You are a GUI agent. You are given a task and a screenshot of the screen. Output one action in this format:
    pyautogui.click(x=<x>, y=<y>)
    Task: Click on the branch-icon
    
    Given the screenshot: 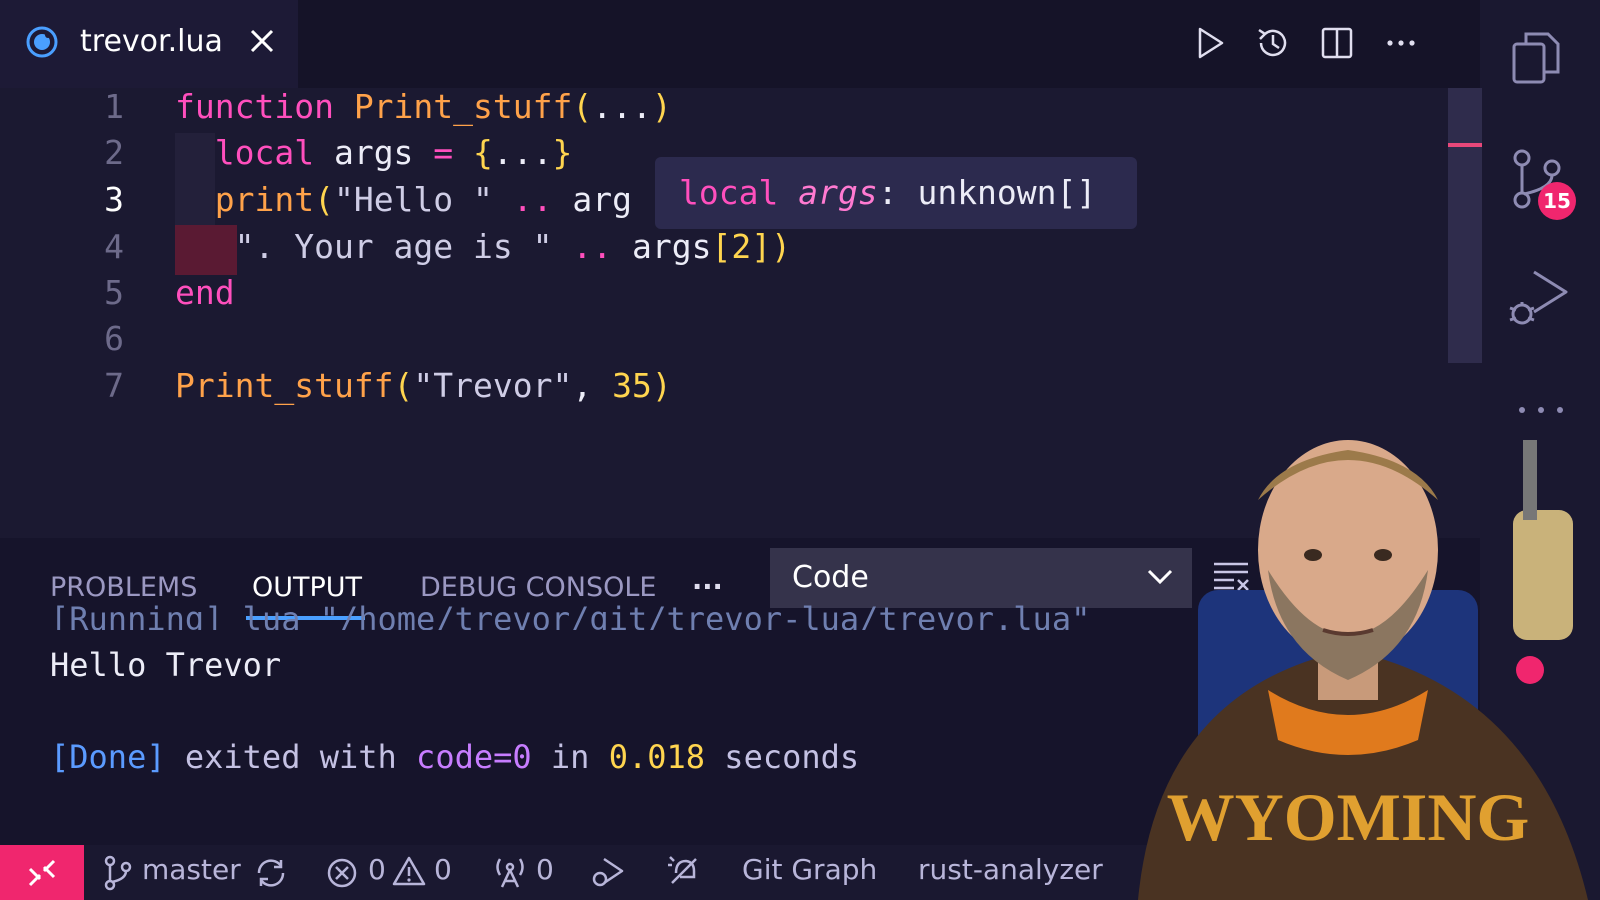 What is the action you would take?
    pyautogui.click(x=118, y=873)
    